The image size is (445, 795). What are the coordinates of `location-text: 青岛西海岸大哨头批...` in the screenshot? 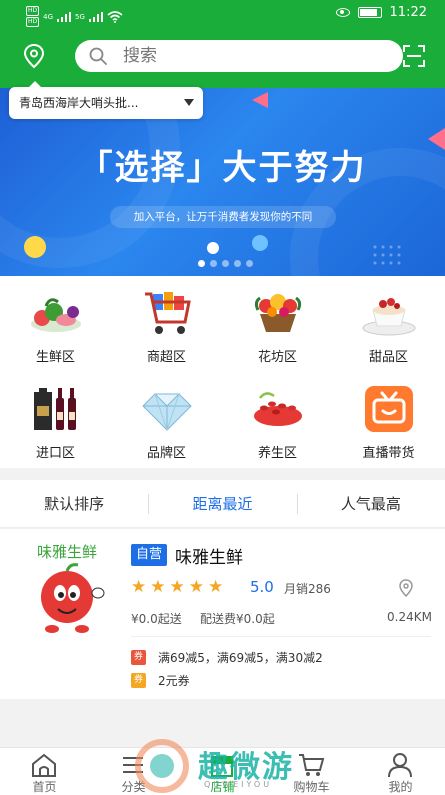 It's located at (79, 103).